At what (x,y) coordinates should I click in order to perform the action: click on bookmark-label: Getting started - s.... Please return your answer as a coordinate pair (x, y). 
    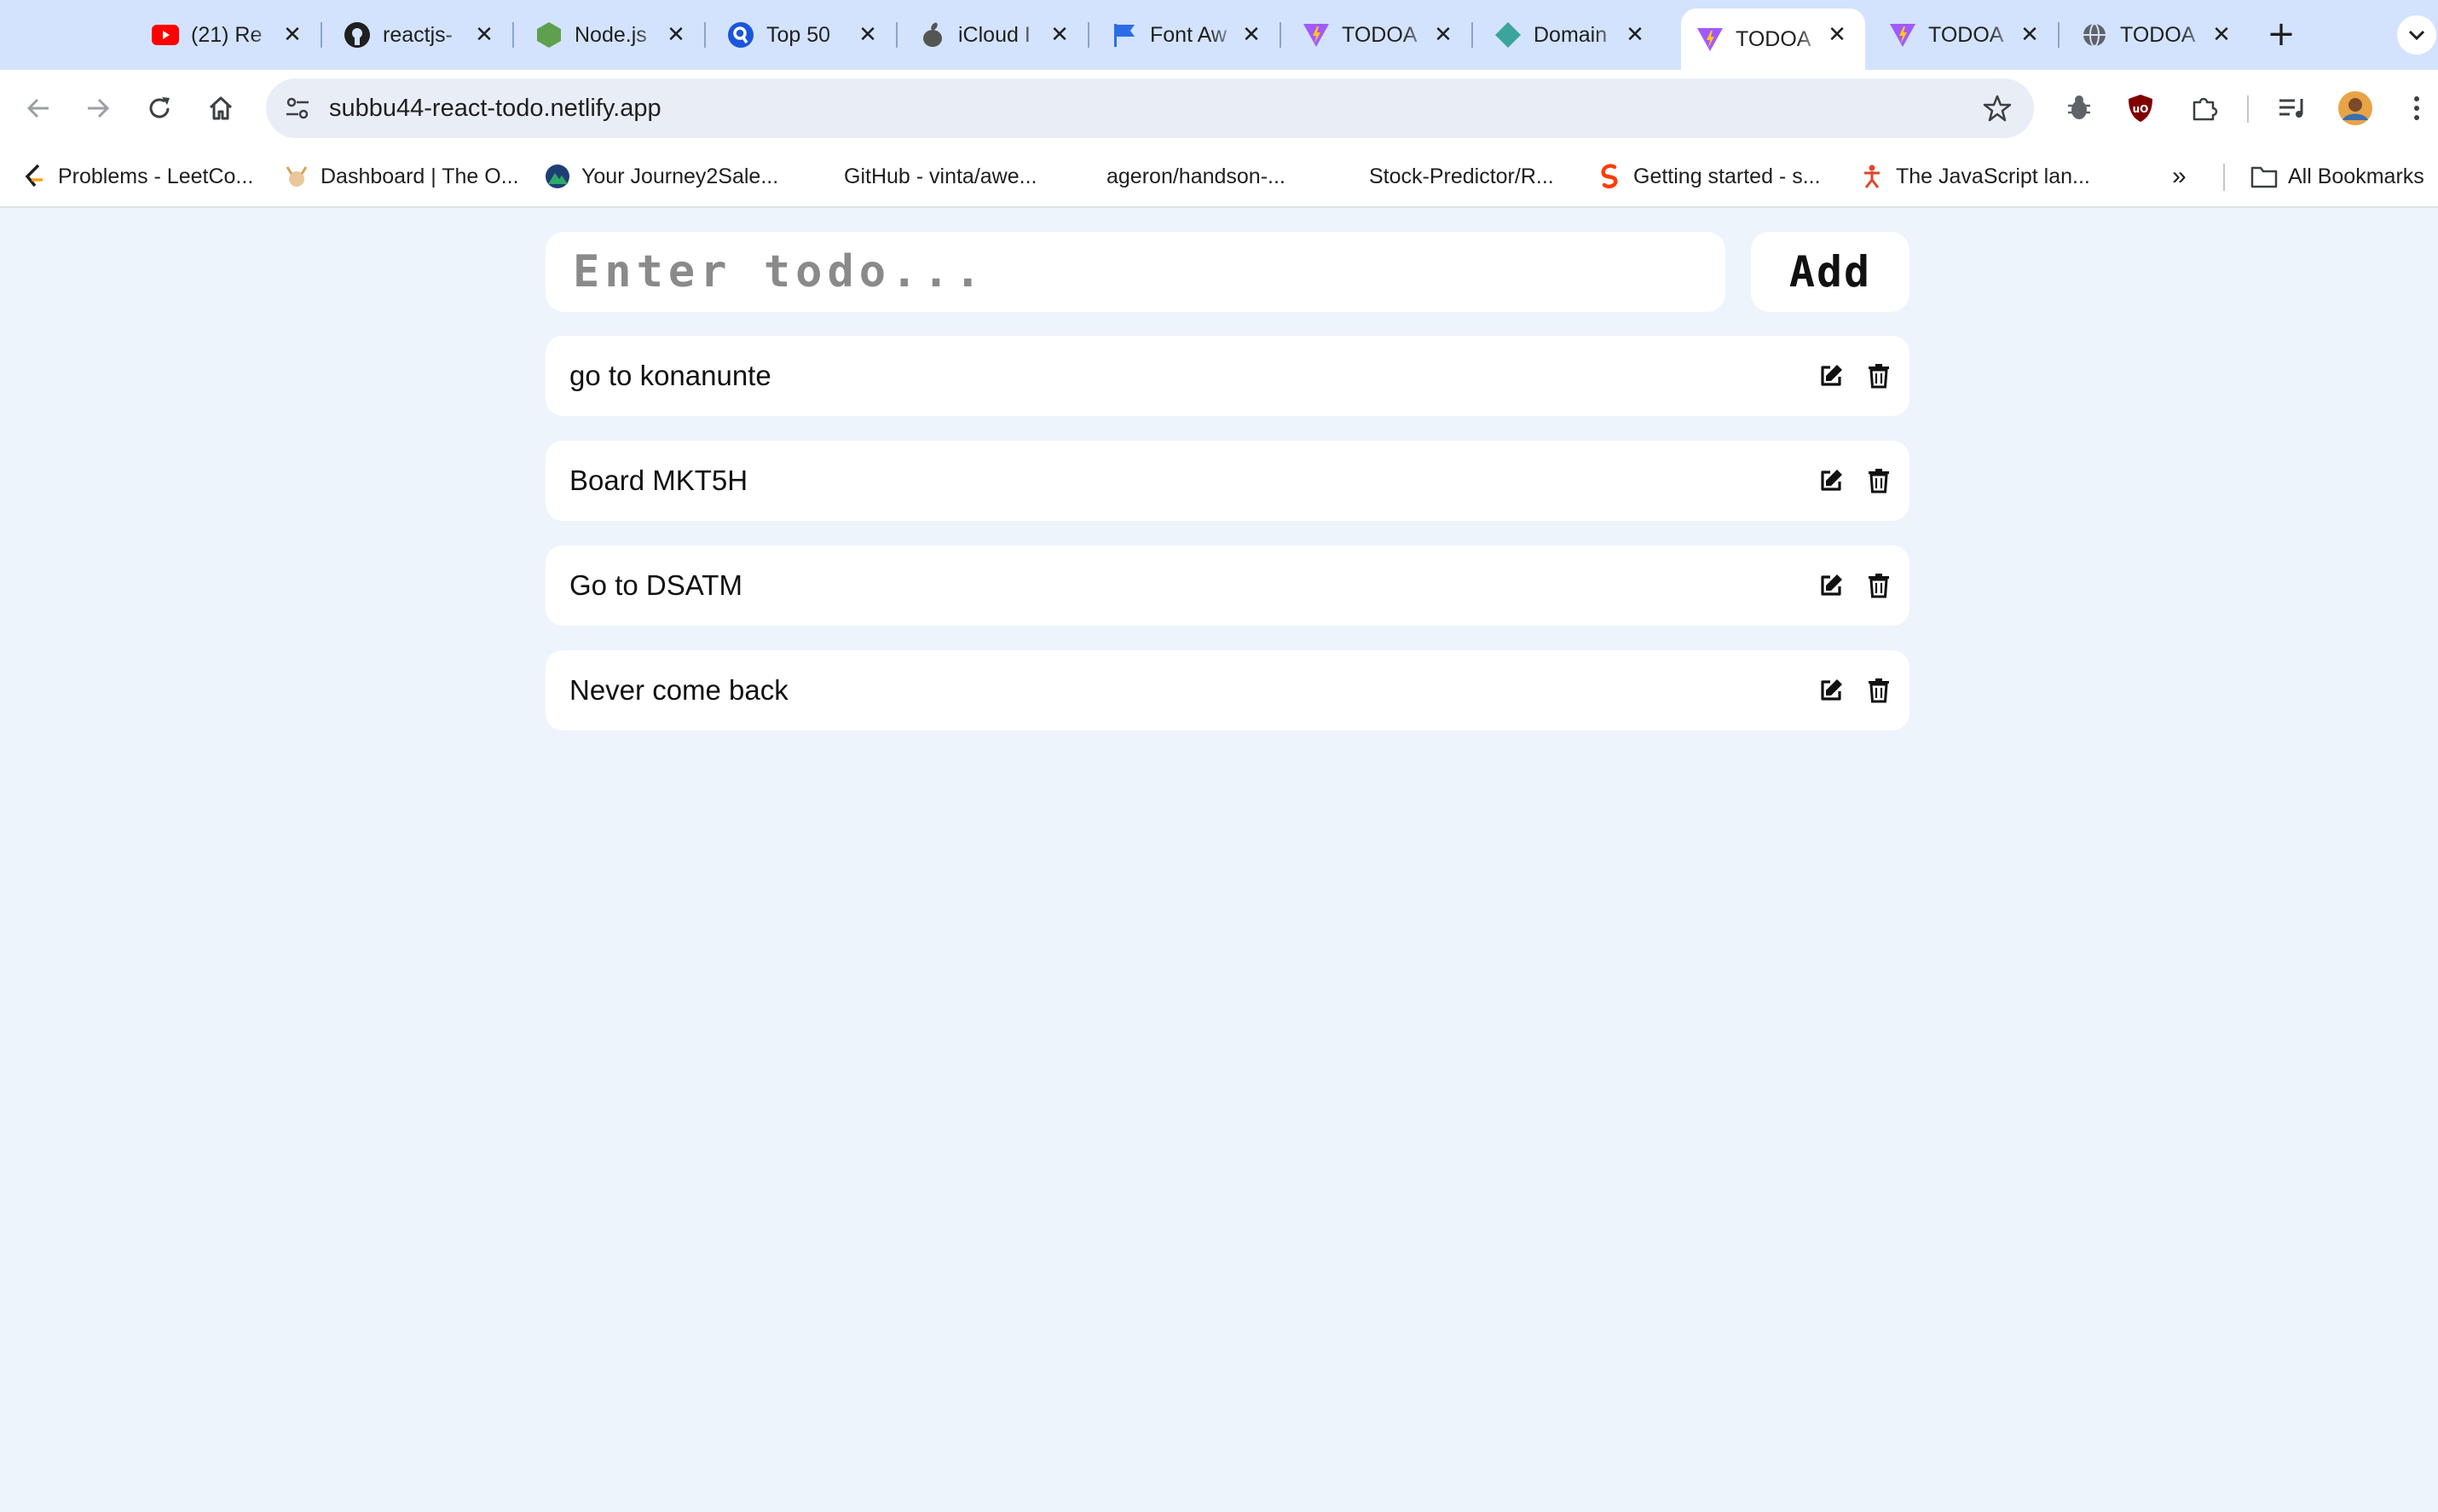
    Looking at the image, I should click on (1727, 176).